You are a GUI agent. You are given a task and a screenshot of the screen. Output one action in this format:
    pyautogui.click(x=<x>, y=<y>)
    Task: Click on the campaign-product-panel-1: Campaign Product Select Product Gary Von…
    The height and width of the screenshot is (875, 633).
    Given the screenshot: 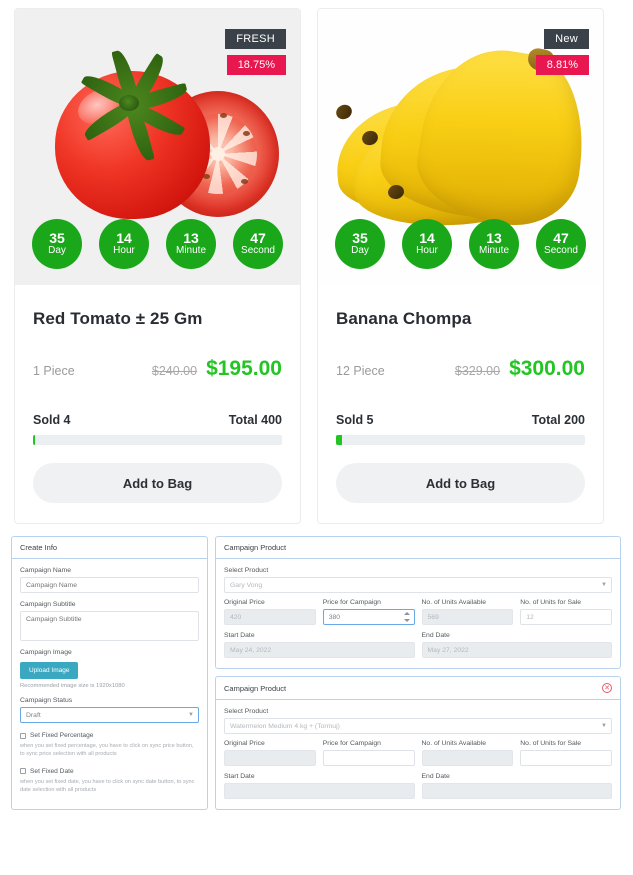 What is the action you would take?
    pyautogui.click(x=418, y=602)
    